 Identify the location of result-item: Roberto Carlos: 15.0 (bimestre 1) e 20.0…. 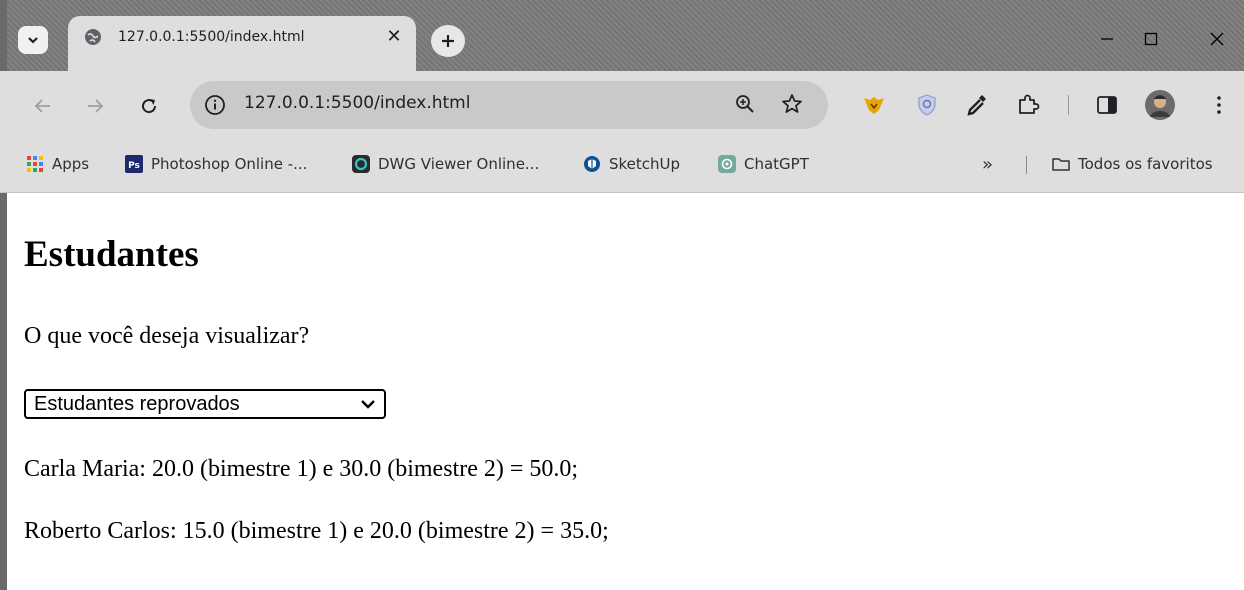
(316, 531).